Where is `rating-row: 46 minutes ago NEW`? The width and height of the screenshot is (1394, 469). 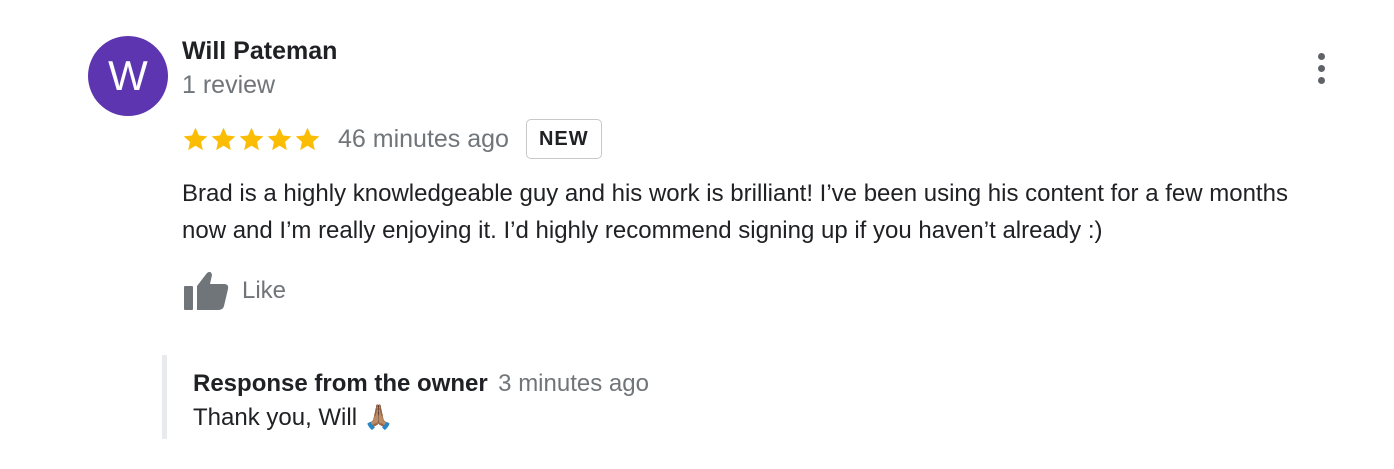
rating-row: 46 minutes ago NEW is located at coordinates (392, 139).